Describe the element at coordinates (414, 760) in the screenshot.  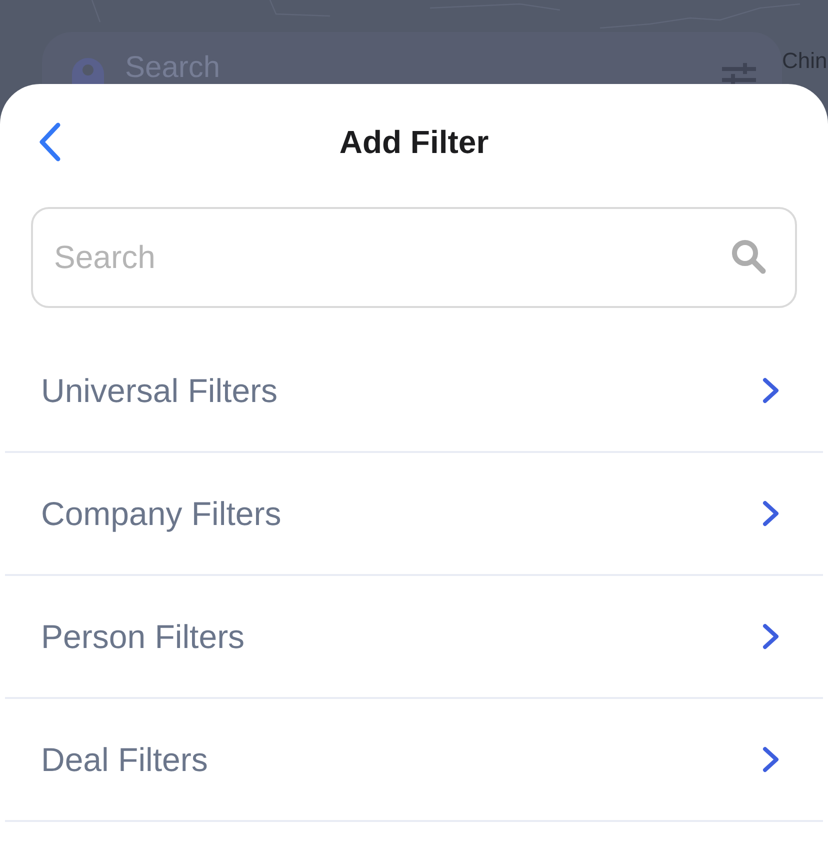
I see `filter-category-item: Deal Filters` at that location.